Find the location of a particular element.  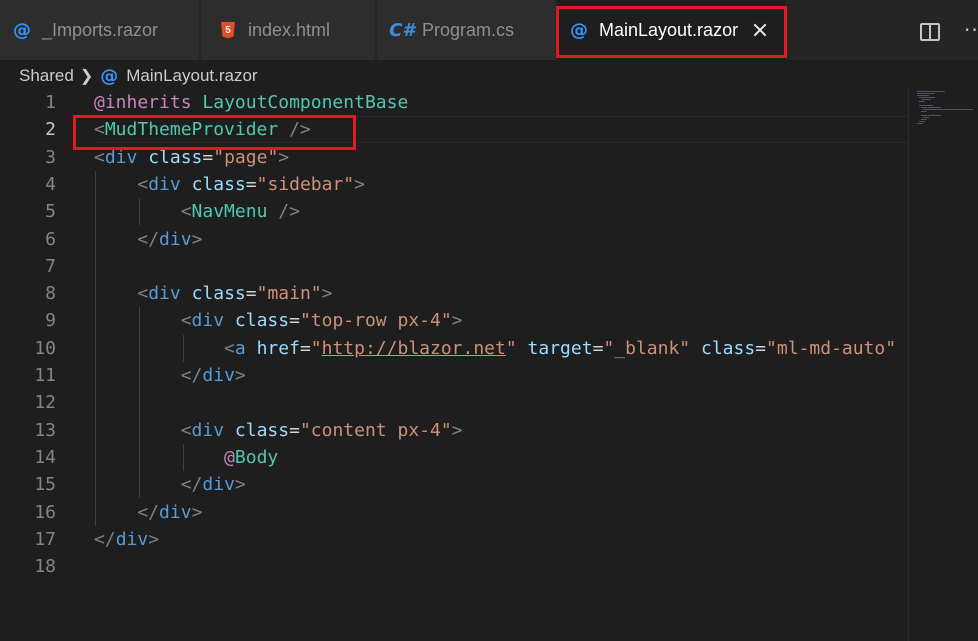

code-line: 17 </div> is located at coordinates (454, 539).